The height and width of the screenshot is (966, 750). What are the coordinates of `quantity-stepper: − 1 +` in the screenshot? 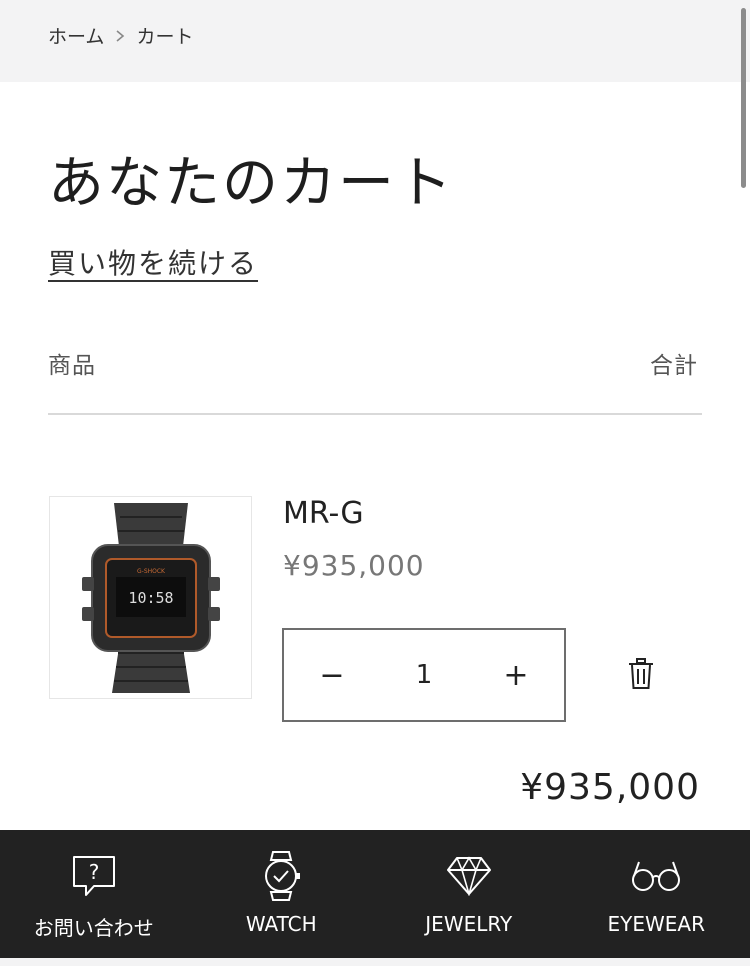 It's located at (424, 675).